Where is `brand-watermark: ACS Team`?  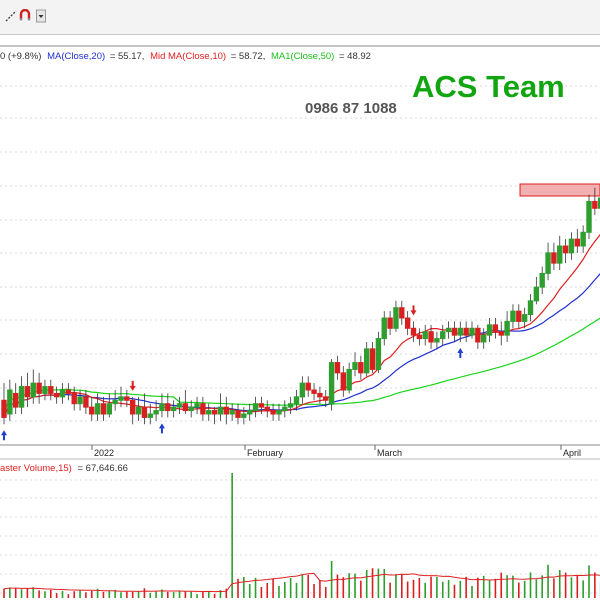 brand-watermark: ACS Team is located at coordinates (488, 86).